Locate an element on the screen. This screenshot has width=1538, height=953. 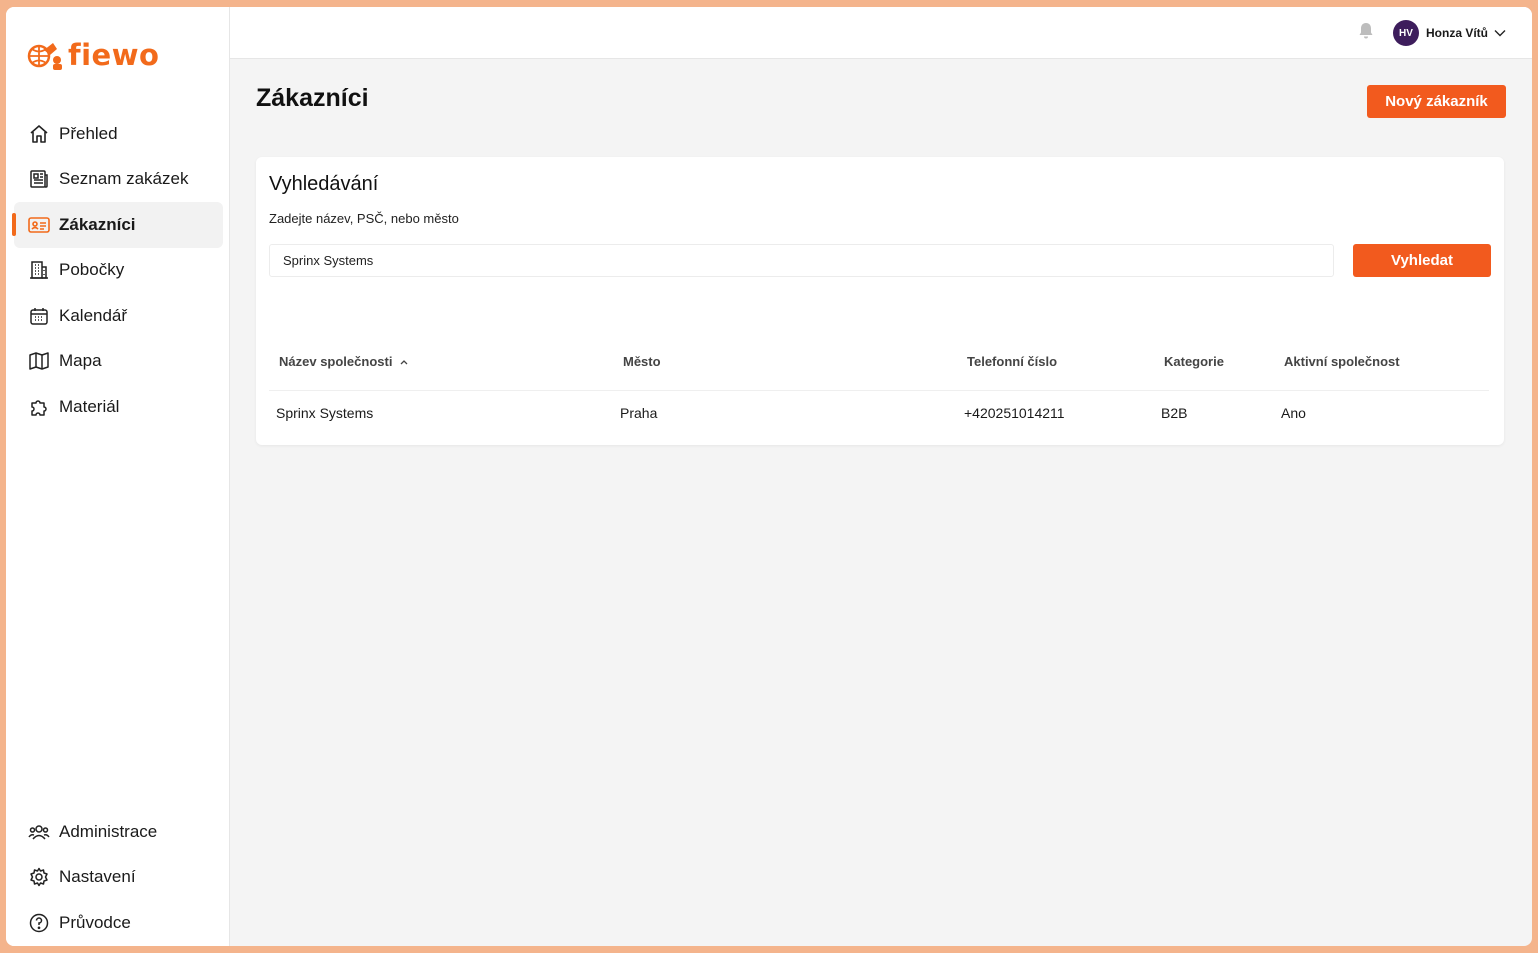
sidebar-item-seznam-zakazek: Seznam zakázek is located at coordinates (118, 180).